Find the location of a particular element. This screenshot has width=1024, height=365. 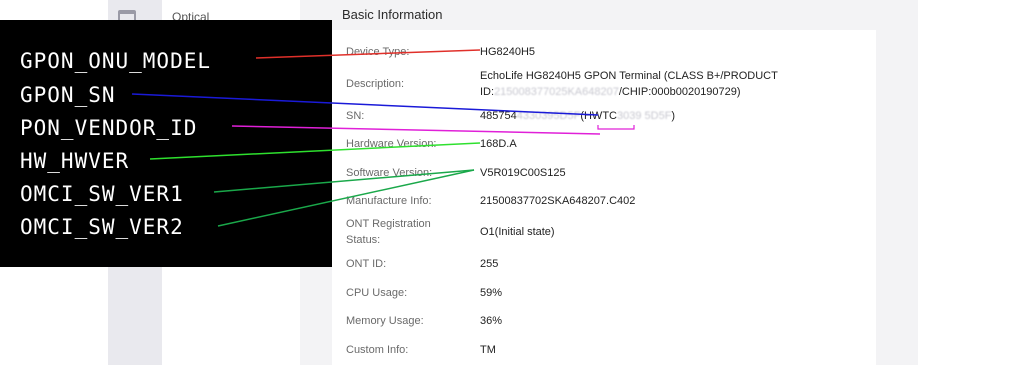

connector-gpon-onu-model is located at coordinates (368, 54).